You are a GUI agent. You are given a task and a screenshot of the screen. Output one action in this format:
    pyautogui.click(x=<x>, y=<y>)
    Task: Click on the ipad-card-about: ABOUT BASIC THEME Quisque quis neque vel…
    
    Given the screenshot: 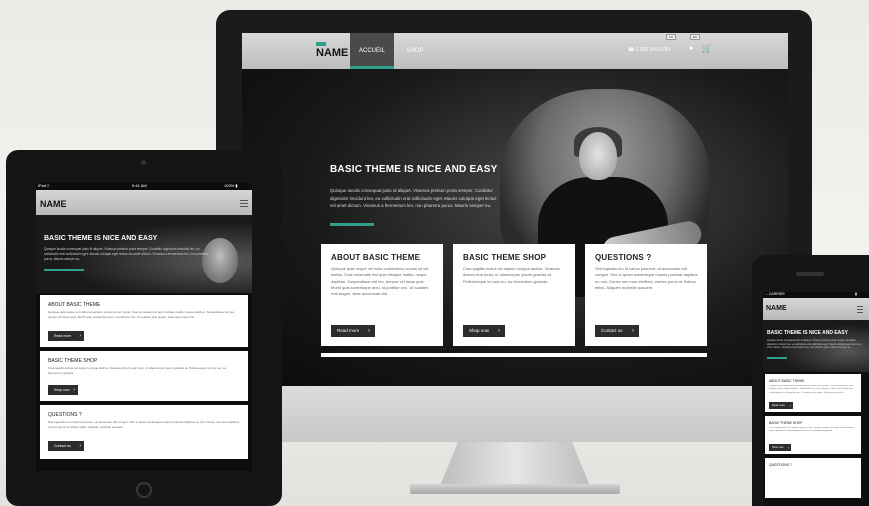 What is the action you would take?
    pyautogui.click(x=144, y=321)
    